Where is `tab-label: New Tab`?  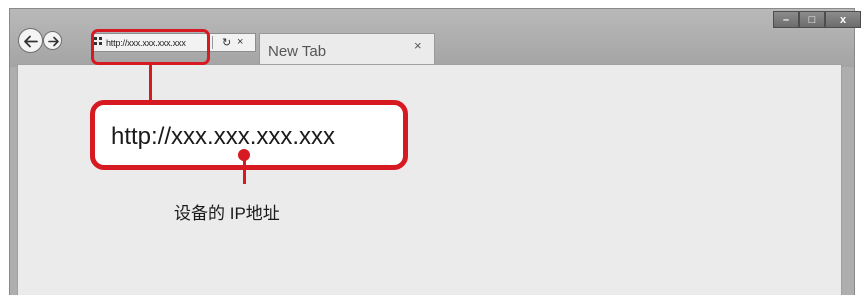 tab-label: New Tab is located at coordinates (297, 51).